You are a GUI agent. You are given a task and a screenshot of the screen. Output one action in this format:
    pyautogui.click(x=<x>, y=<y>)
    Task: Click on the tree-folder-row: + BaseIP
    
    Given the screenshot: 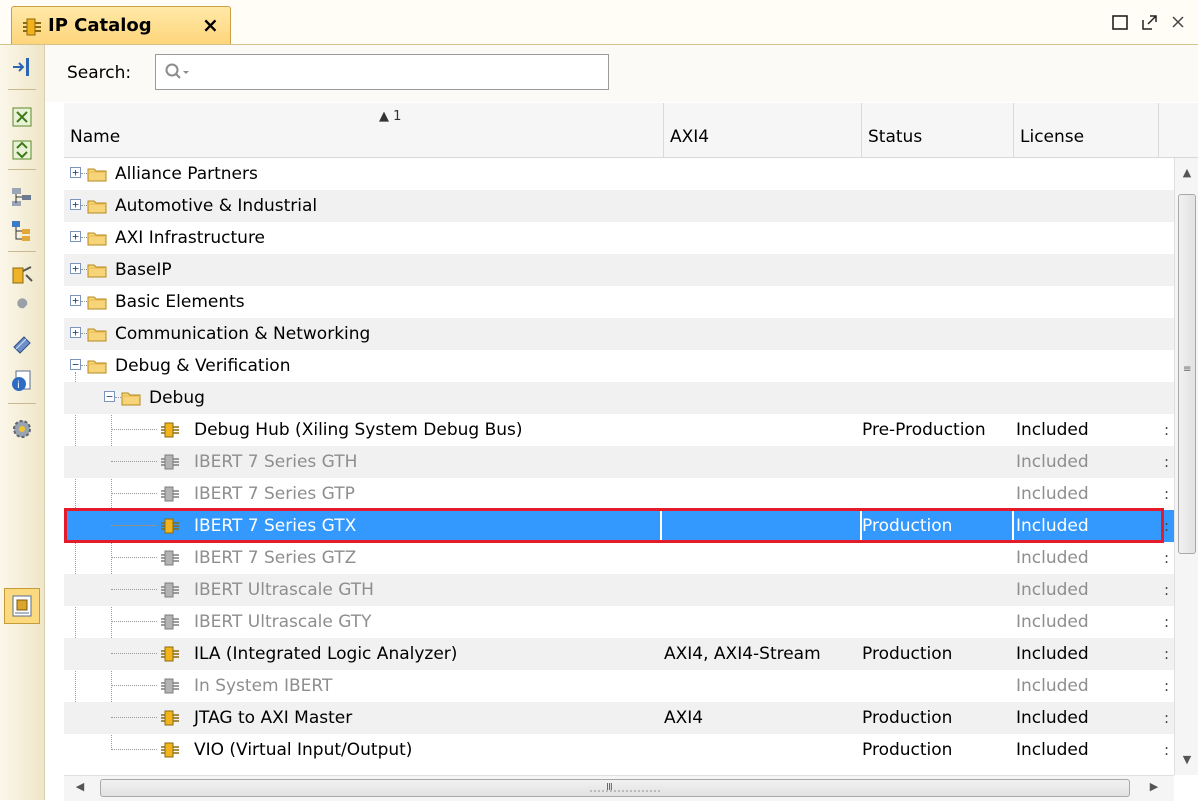 What is the action you would take?
    pyautogui.click(x=619, y=270)
    